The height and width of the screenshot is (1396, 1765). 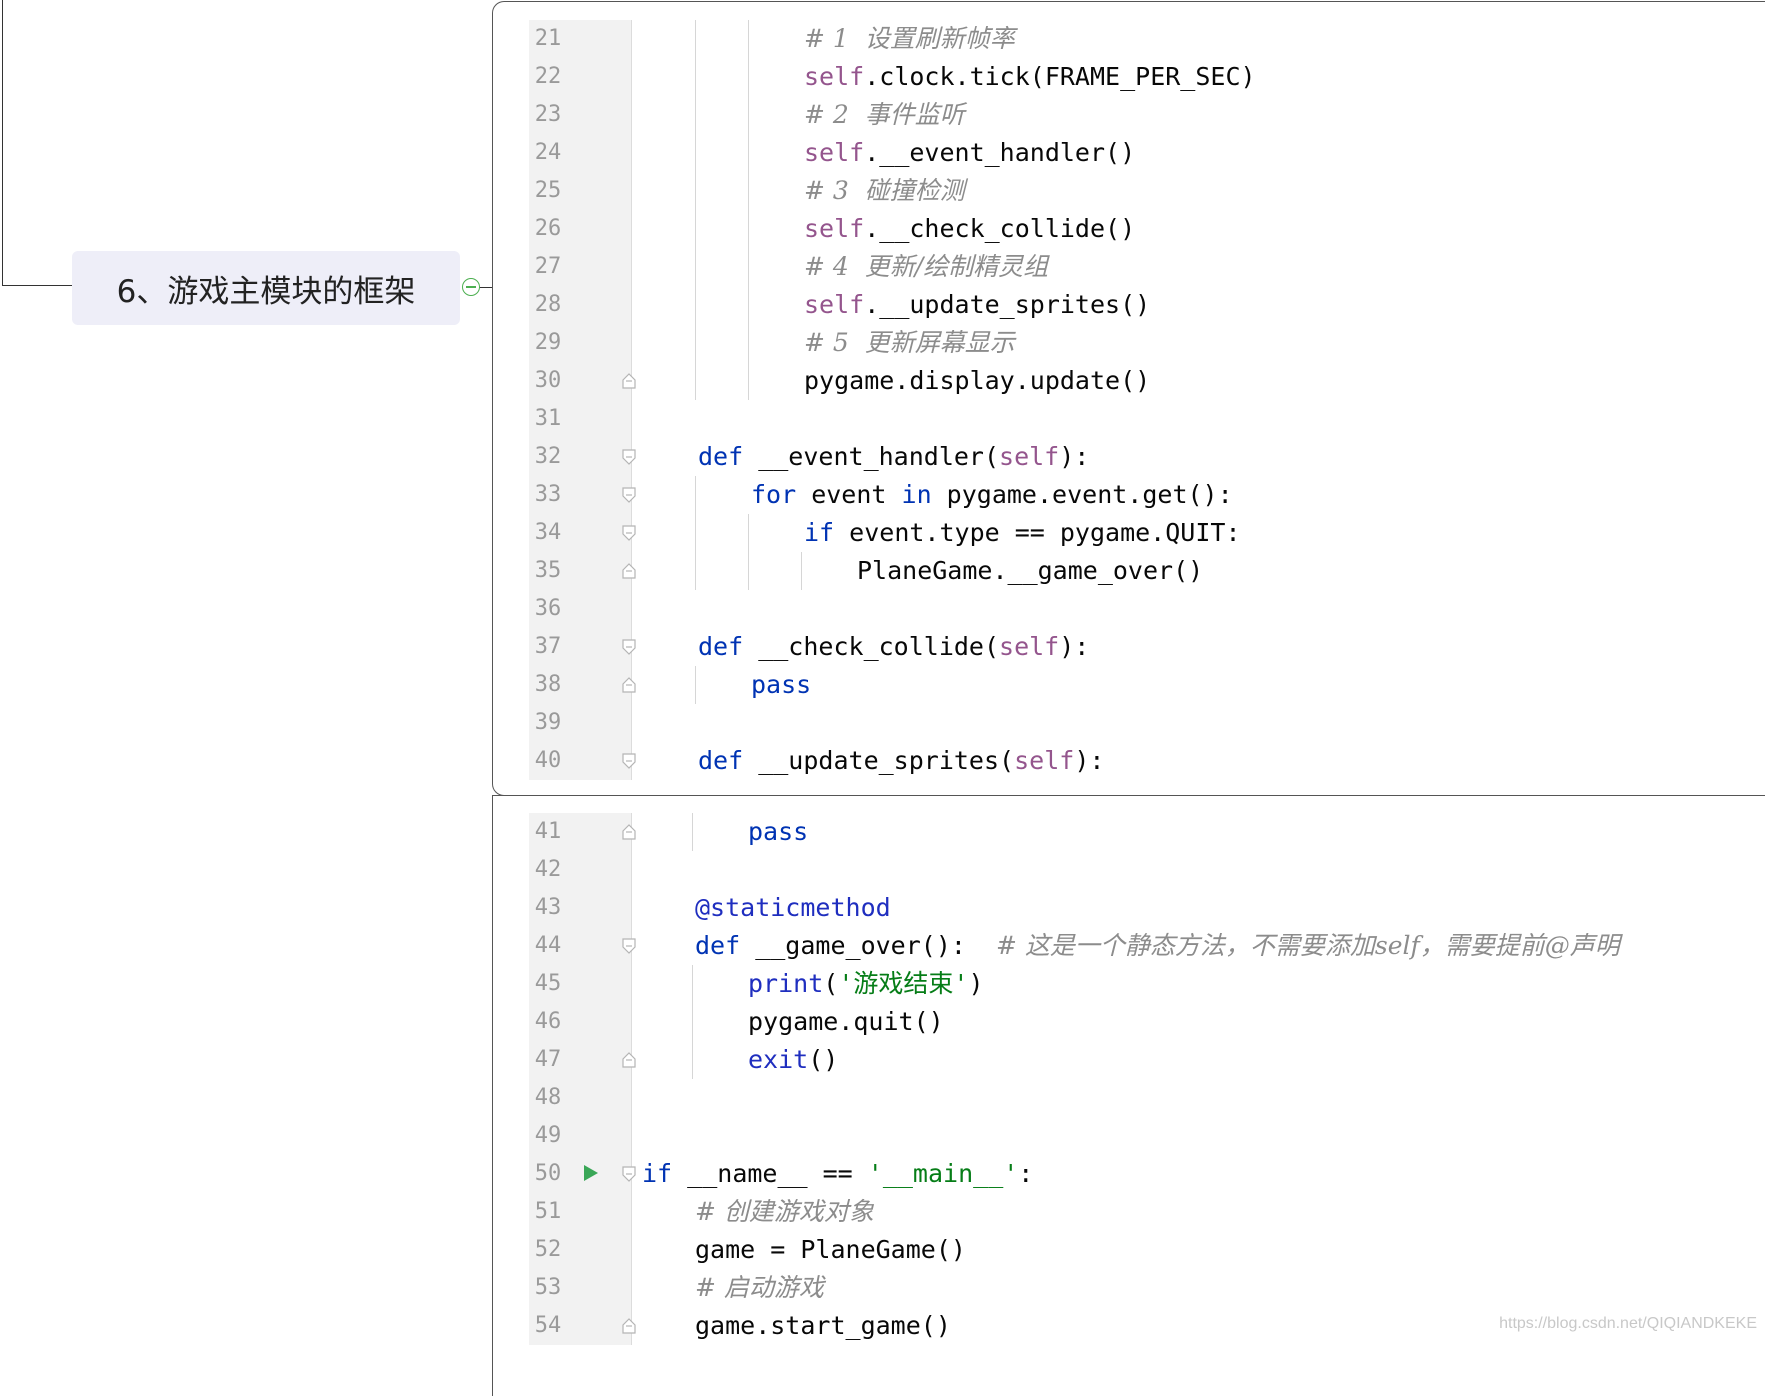 I want to click on code-line: 36, so click(x=1129, y=609).